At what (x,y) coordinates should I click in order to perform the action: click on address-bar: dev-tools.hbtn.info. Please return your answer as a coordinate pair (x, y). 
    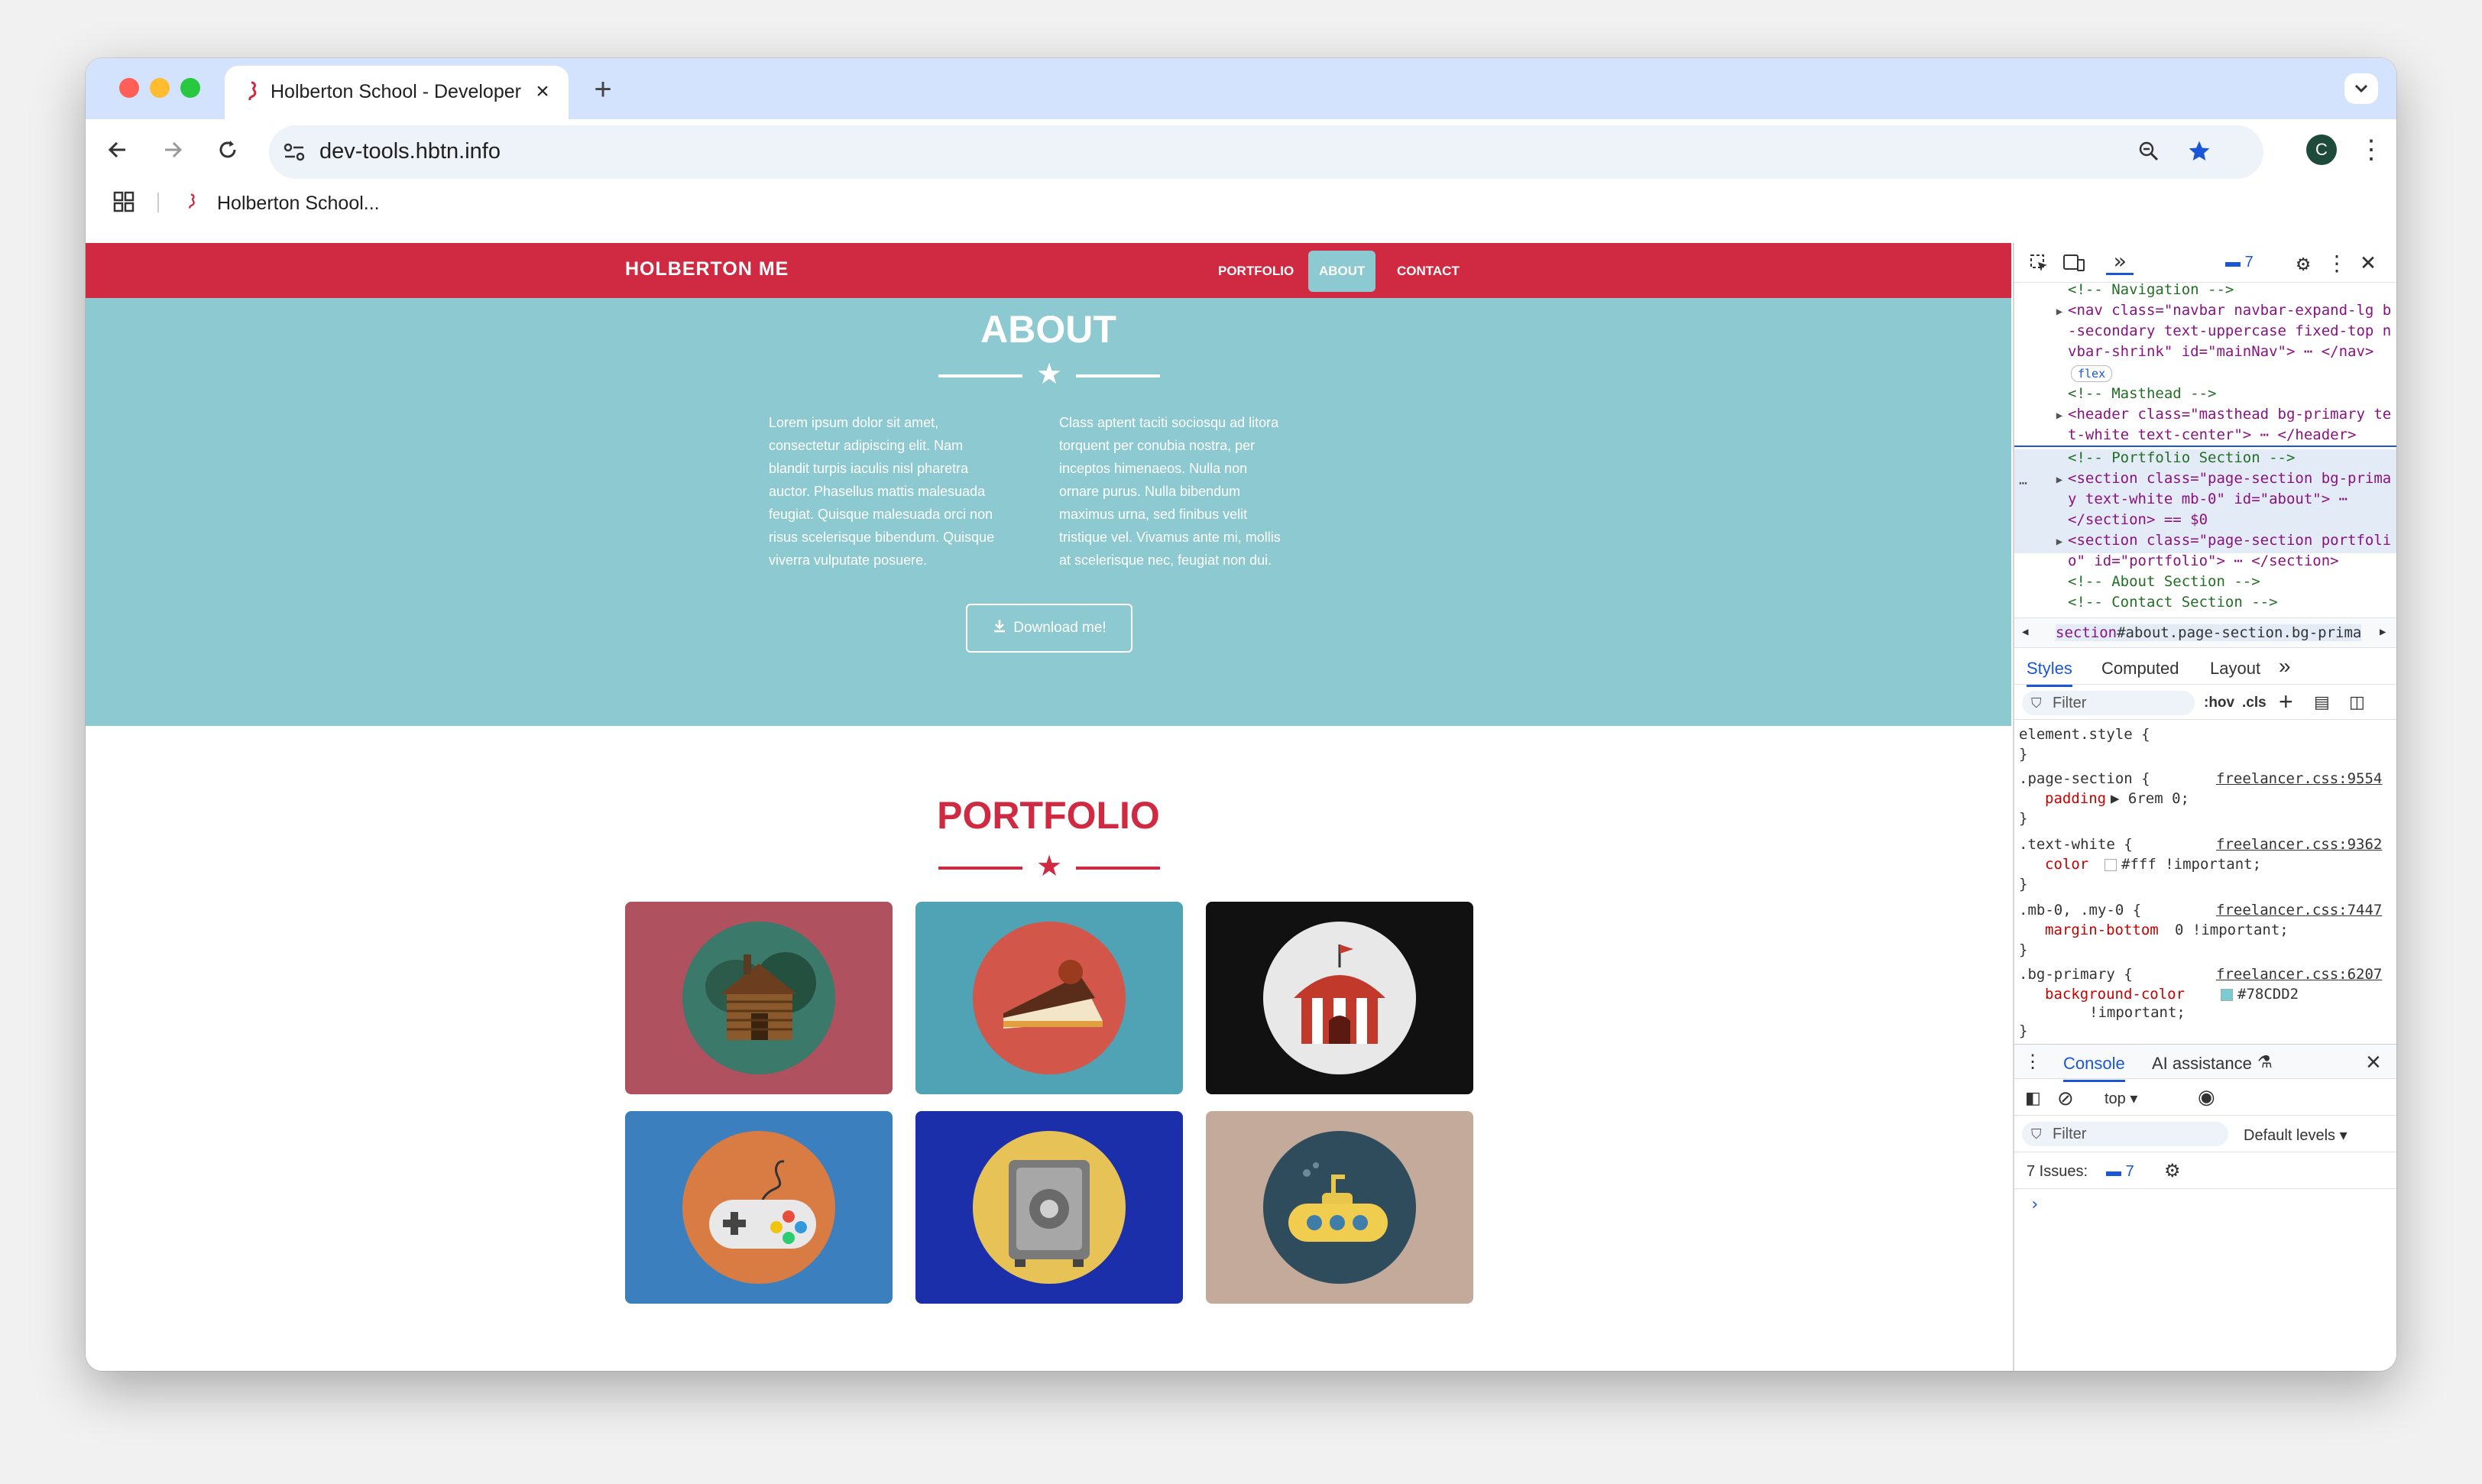
    Looking at the image, I should click on (1266, 152).